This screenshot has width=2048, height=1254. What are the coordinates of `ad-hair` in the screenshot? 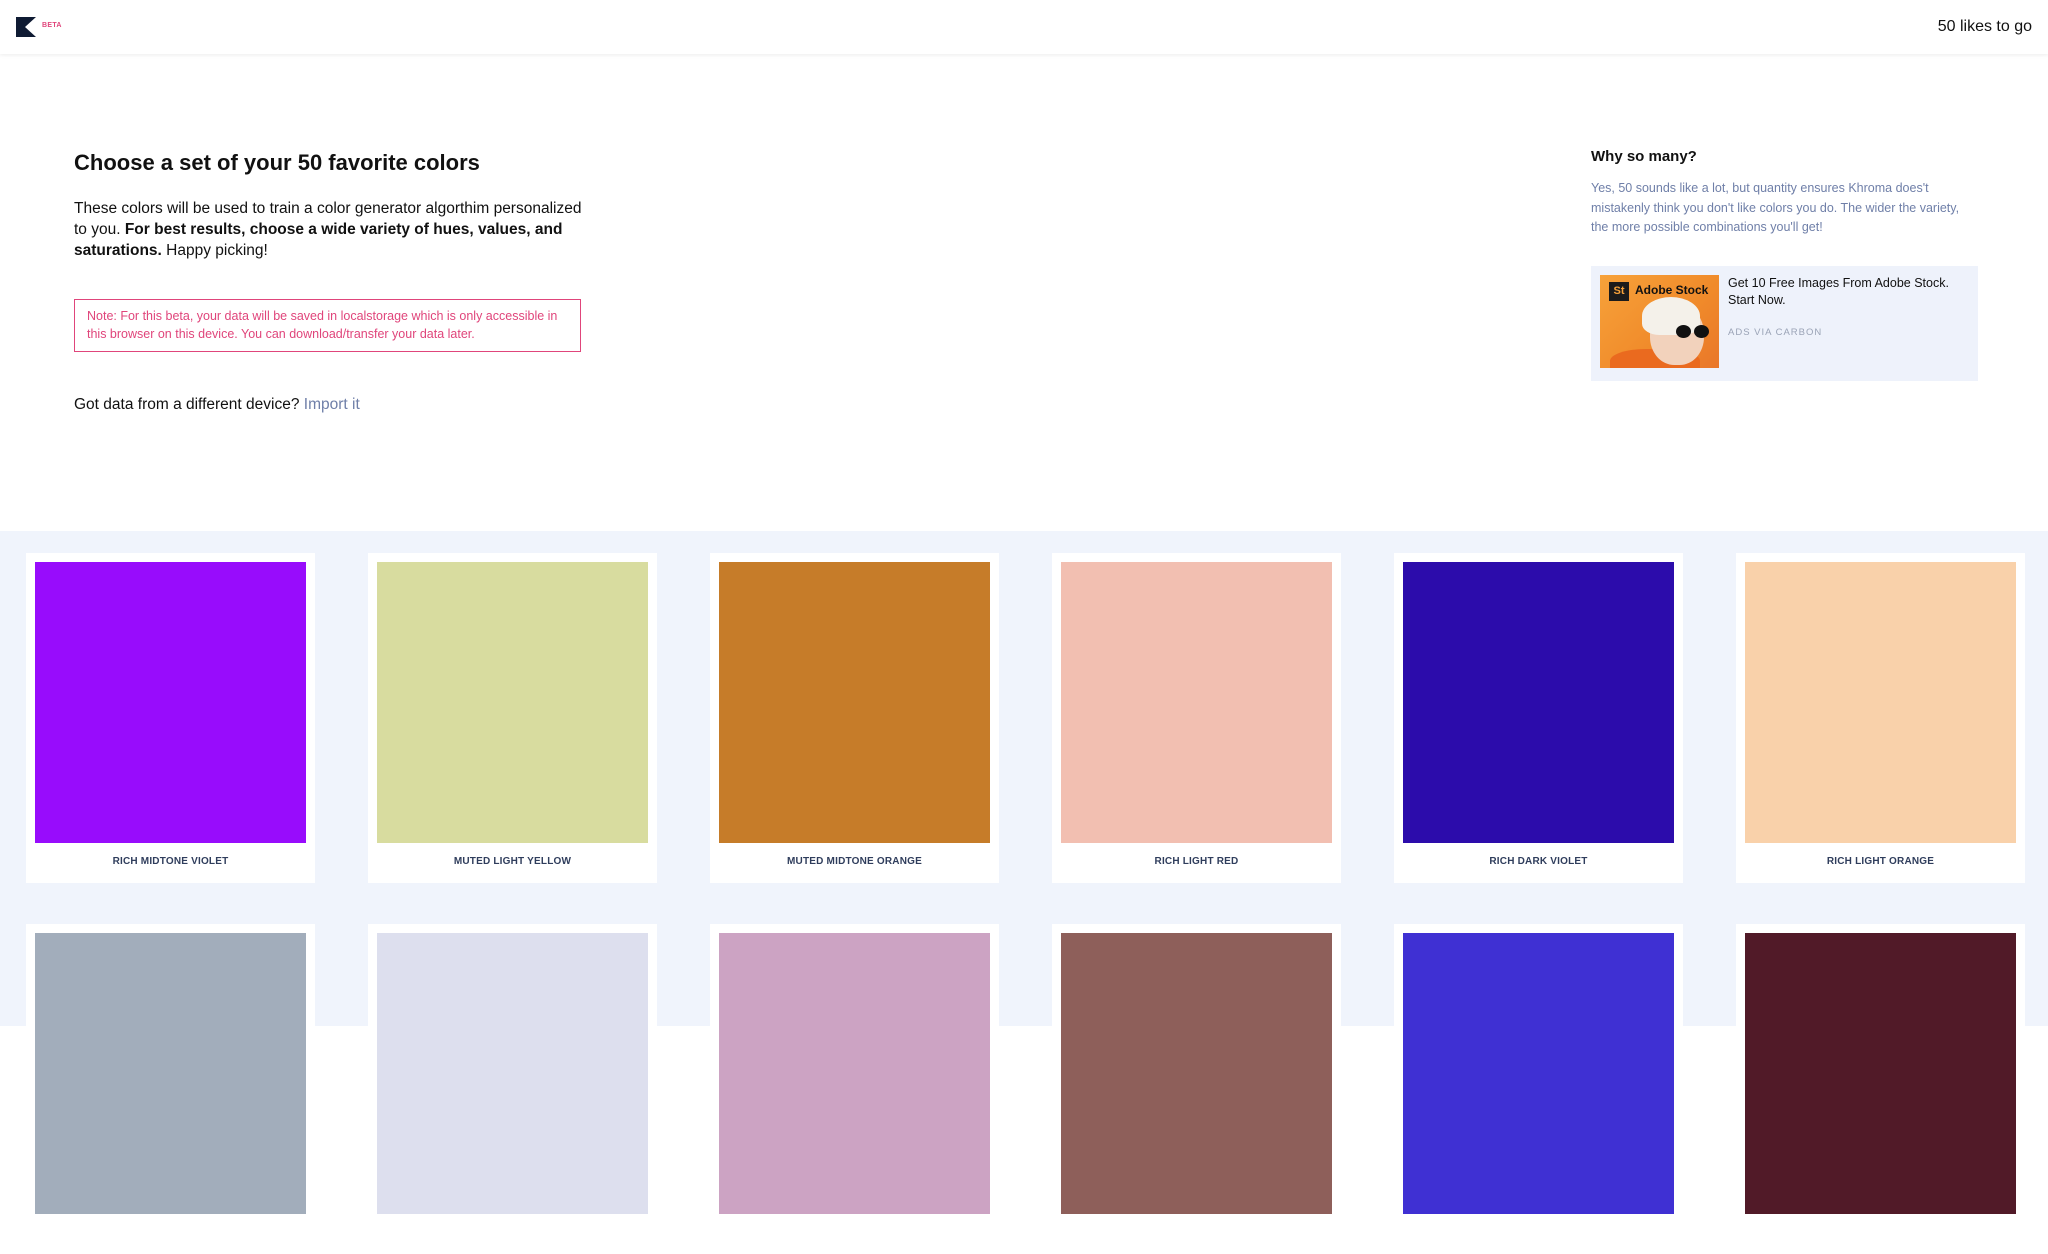 It's located at (1671, 315).